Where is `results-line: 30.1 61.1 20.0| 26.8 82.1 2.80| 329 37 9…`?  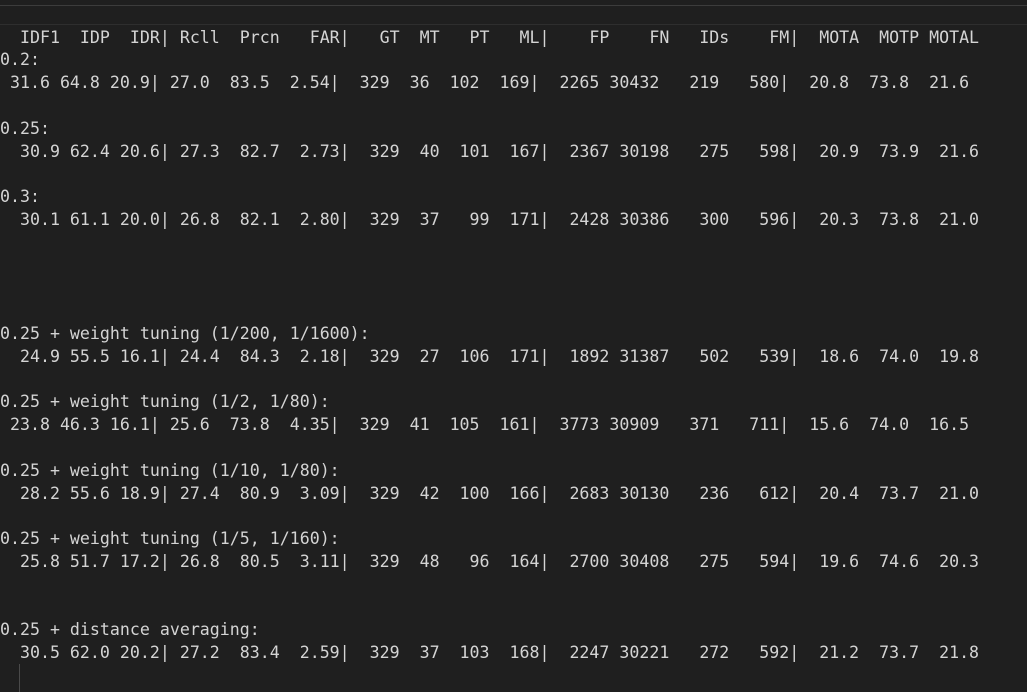
results-line: 30.1 61.1 20.0| 26.8 82.1 2.80| 329 37 9… is located at coordinates (489, 220).